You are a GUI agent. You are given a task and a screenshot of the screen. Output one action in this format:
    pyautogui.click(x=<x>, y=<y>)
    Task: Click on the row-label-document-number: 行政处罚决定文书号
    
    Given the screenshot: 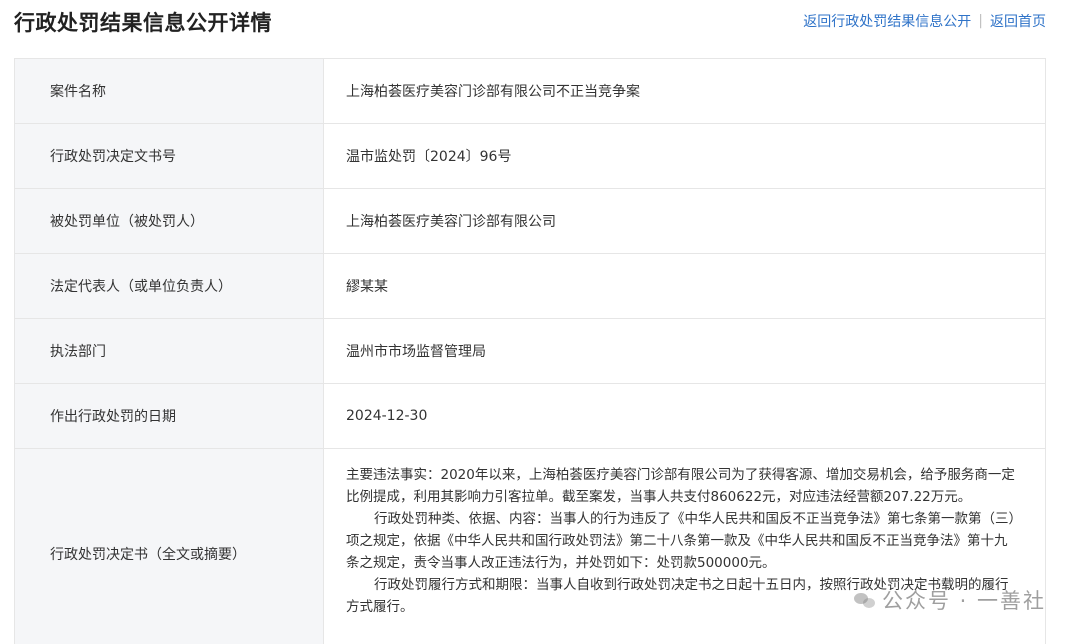 What is the action you would take?
    pyautogui.click(x=169, y=156)
    